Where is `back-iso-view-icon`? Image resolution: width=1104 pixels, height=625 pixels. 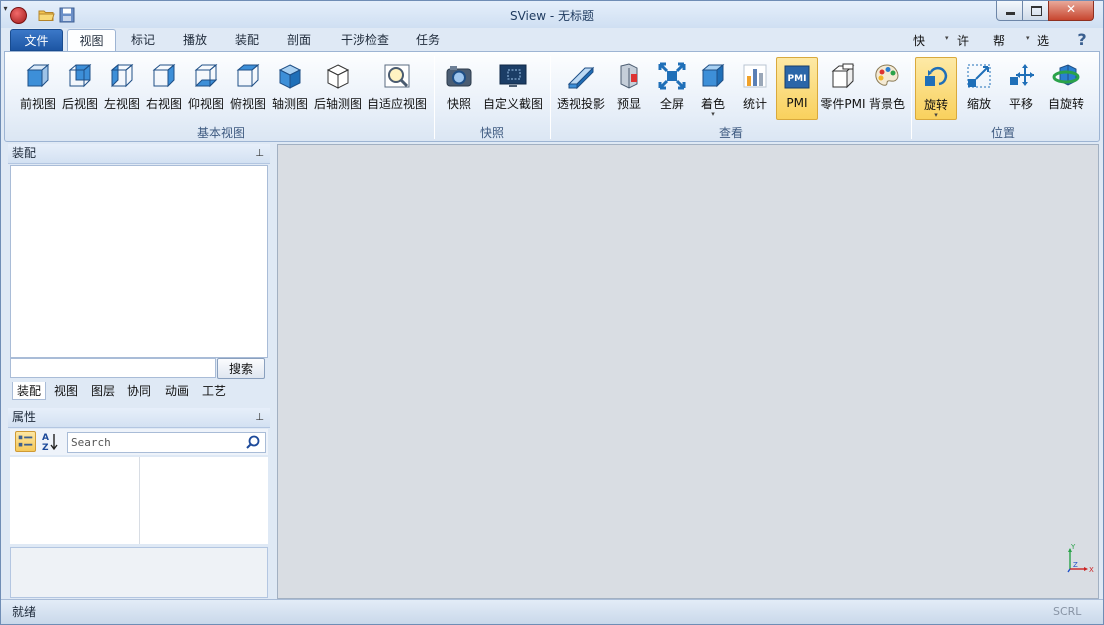
back-iso-view-icon is located at coordinates (338, 76).